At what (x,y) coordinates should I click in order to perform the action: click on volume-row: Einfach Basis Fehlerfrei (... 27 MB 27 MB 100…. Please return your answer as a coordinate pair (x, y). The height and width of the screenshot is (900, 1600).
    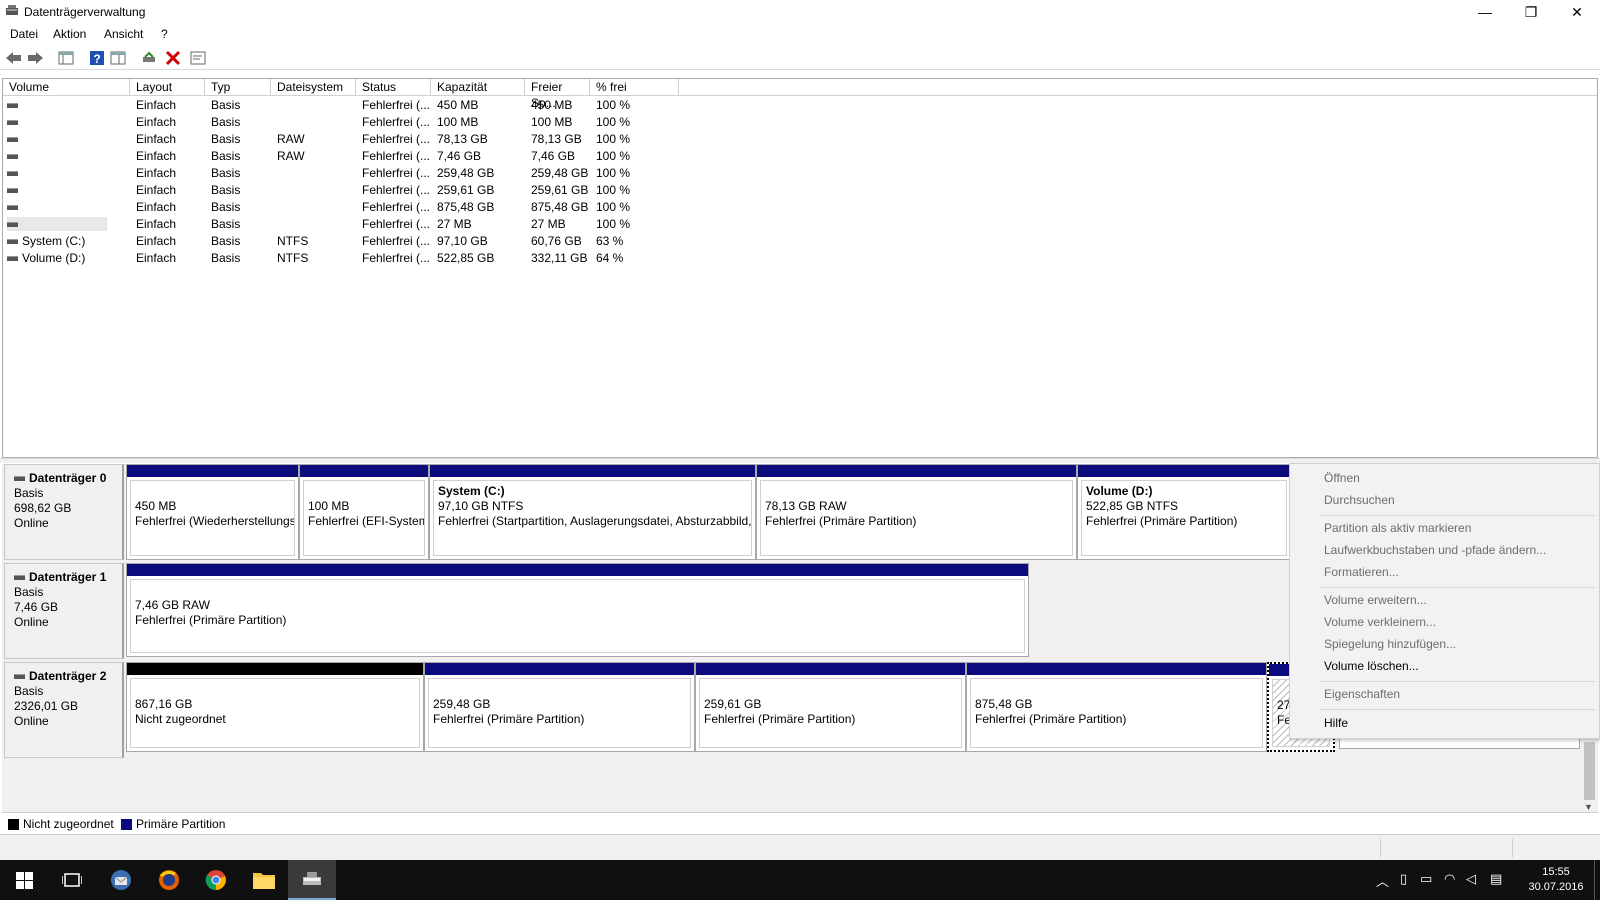
    Looking at the image, I should click on (353, 224).